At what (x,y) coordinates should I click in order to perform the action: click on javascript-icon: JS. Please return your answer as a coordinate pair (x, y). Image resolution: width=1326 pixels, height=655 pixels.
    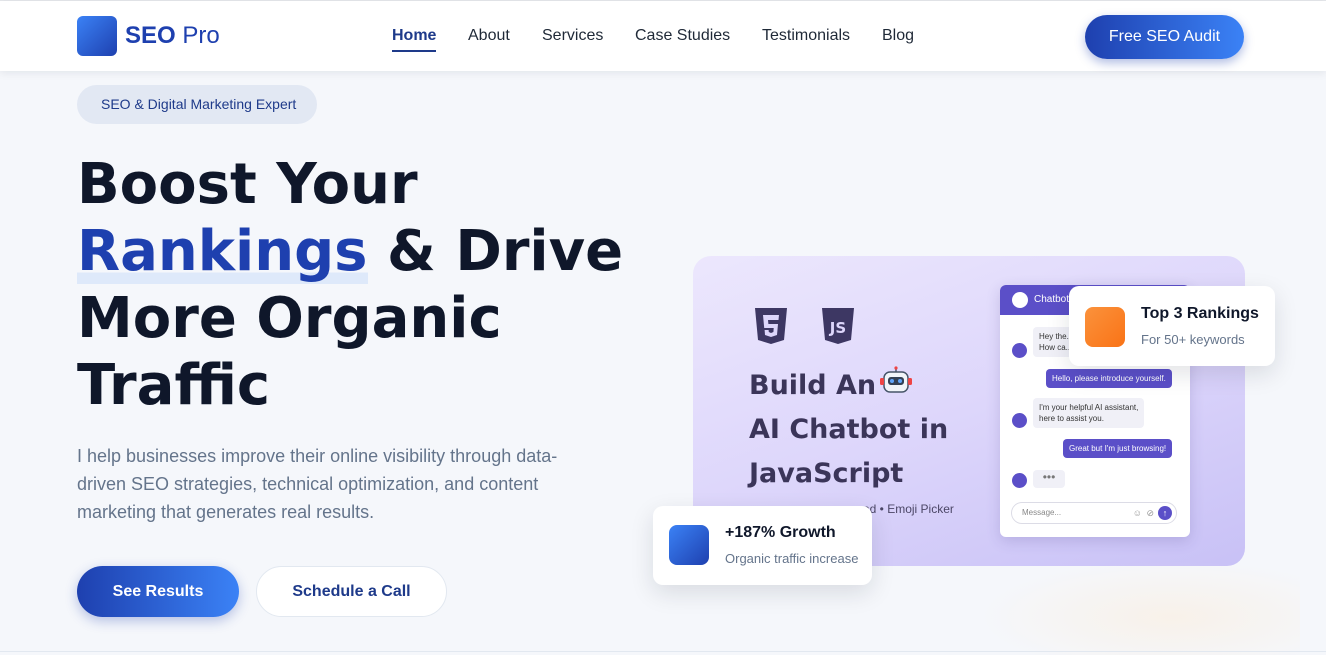
    Looking at the image, I should click on (838, 326).